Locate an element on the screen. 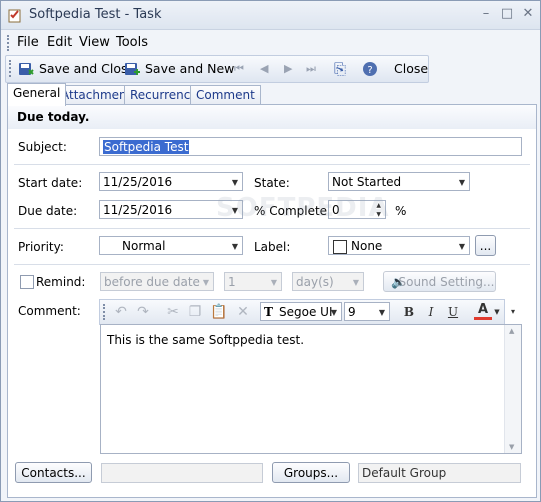  priority-label: Priority: is located at coordinates (41, 247).